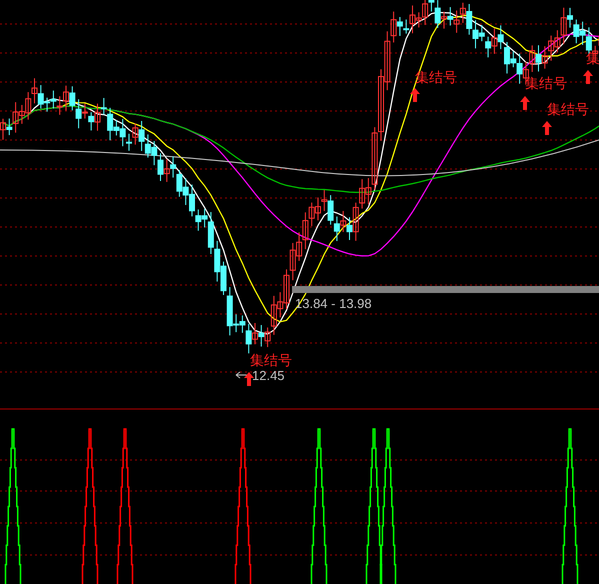  What do you see at coordinates (268, 375) in the screenshot?
I see `low-price-label: 12.45` at bounding box center [268, 375].